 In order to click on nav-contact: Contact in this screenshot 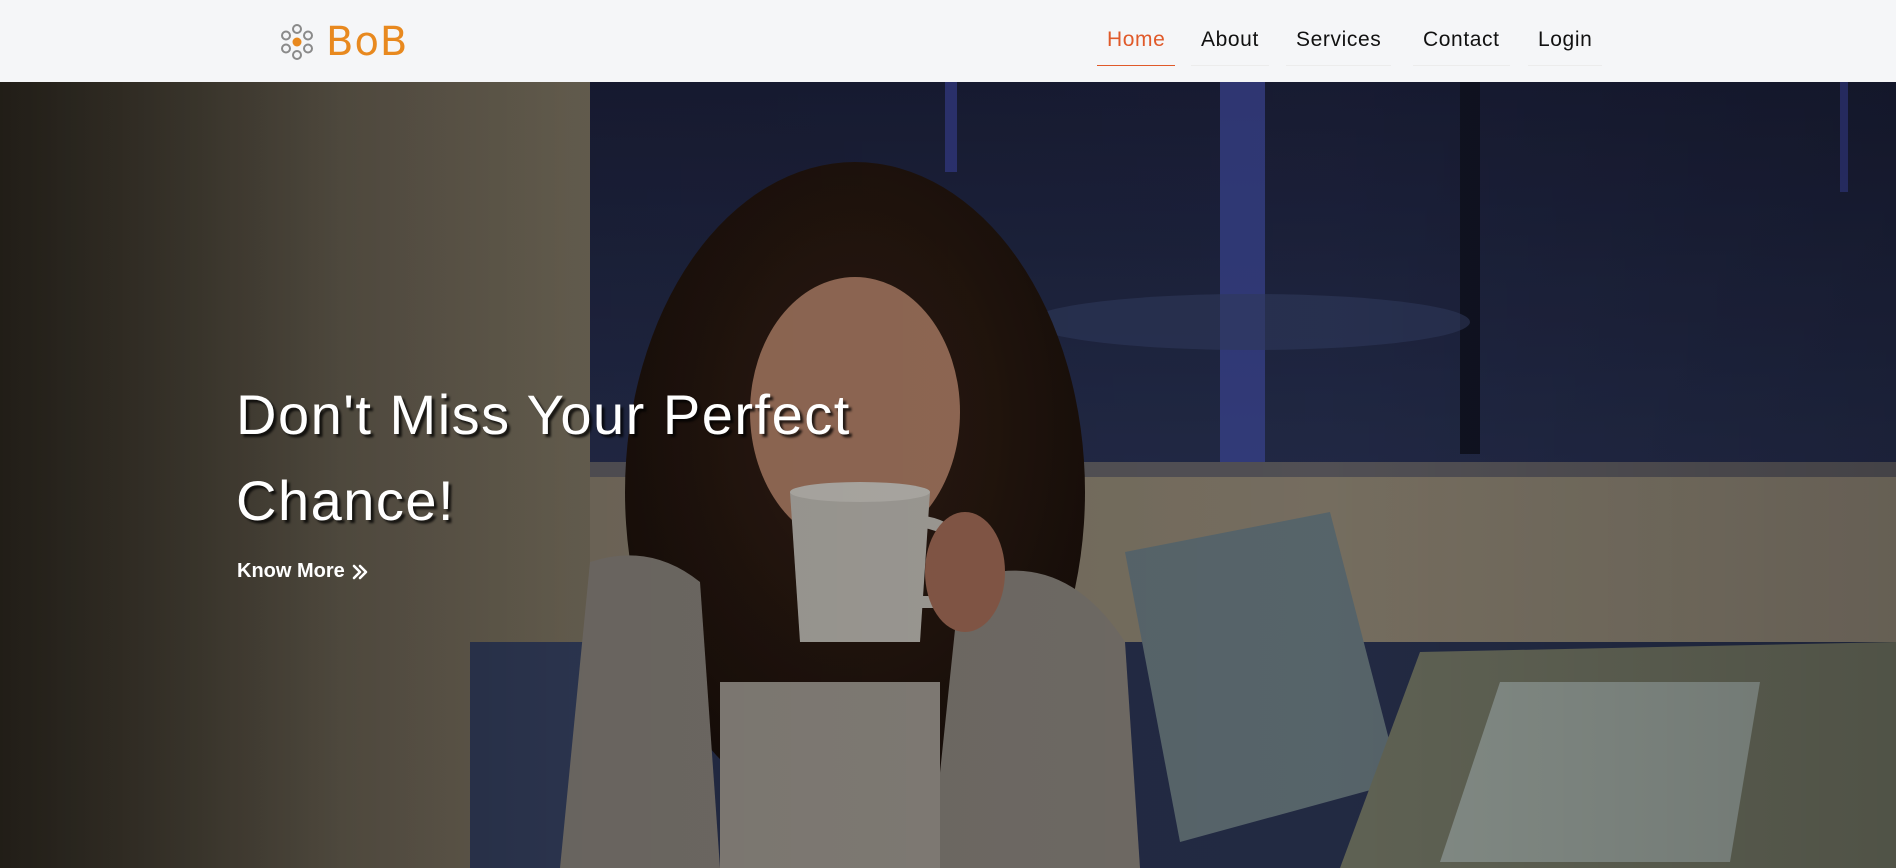, I will do `click(1461, 44)`.